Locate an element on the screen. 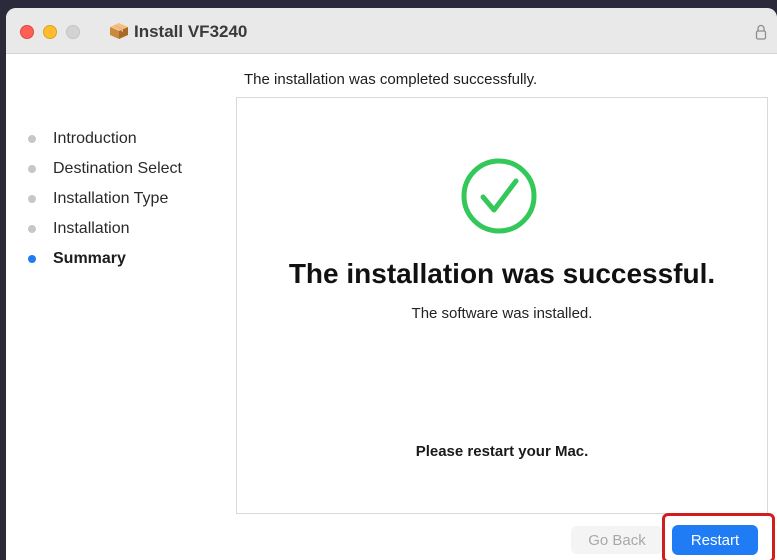 The height and width of the screenshot is (560, 777). package-icon is located at coordinates (119, 31).